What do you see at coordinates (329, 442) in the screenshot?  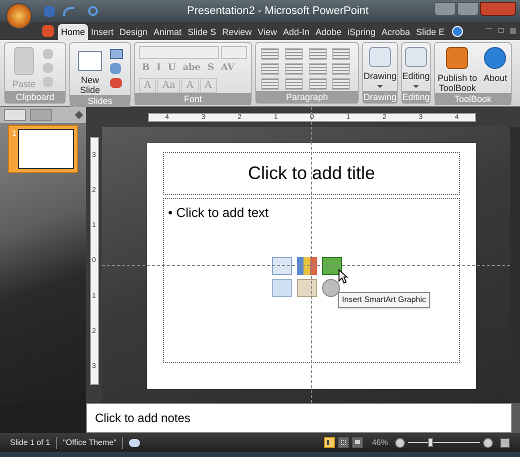 I see `normal-view-button` at bounding box center [329, 442].